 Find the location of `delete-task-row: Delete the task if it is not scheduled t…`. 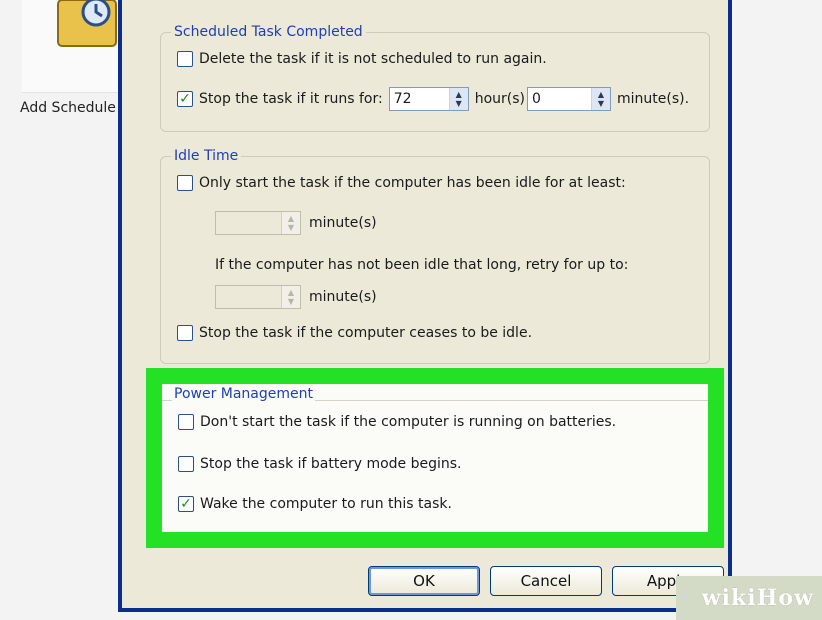

delete-task-row: Delete the task if it is not scheduled t… is located at coordinates (362, 59).